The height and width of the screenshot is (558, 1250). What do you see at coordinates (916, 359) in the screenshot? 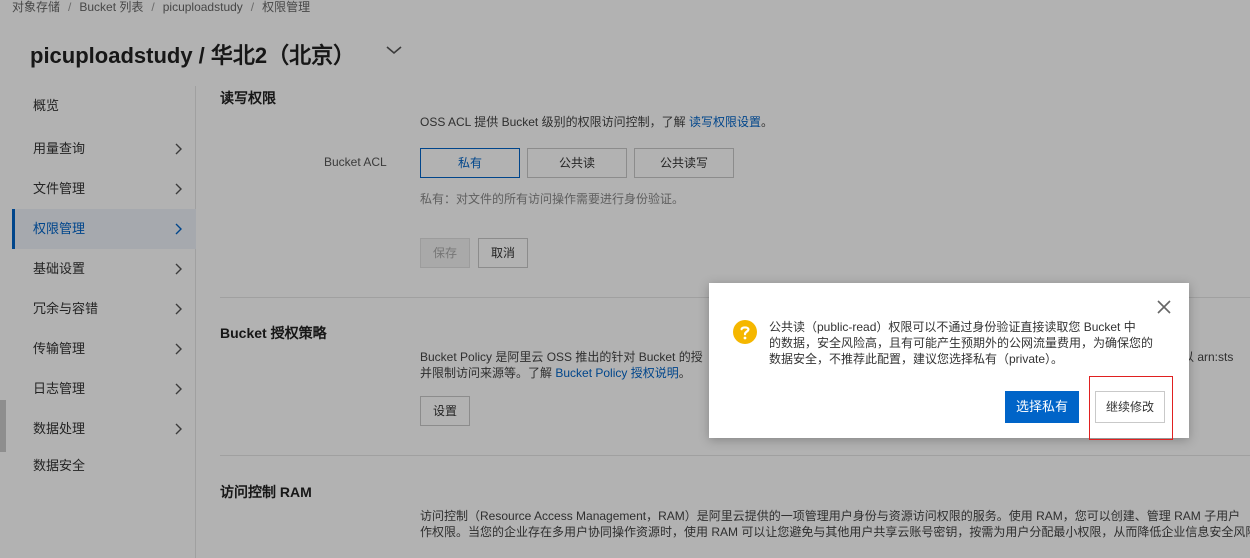
I see `dialog-message-line: 数据安全，不推荐此配置，建议您选择私有（private）。` at bounding box center [916, 359].